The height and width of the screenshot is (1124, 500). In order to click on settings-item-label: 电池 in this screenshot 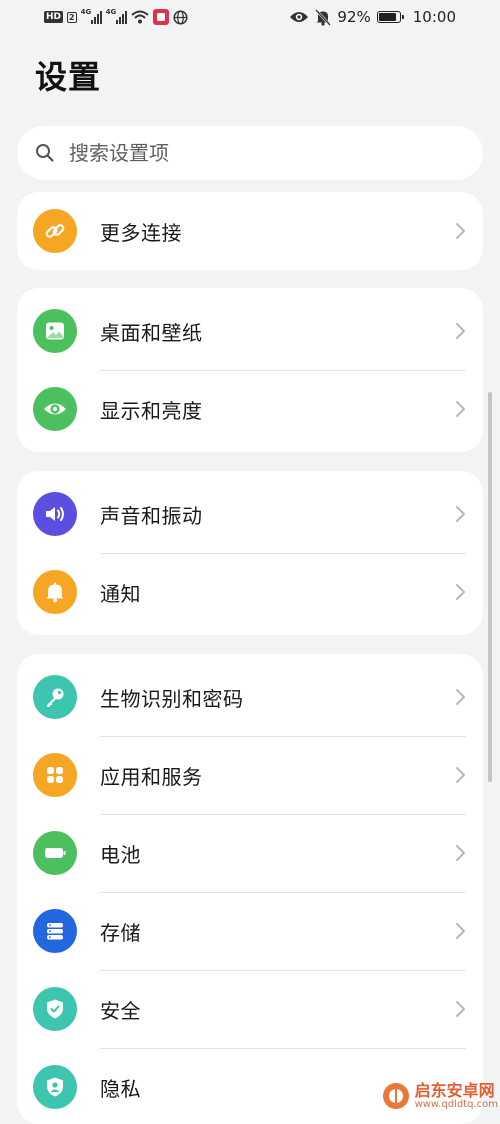, I will do `click(120, 854)`.